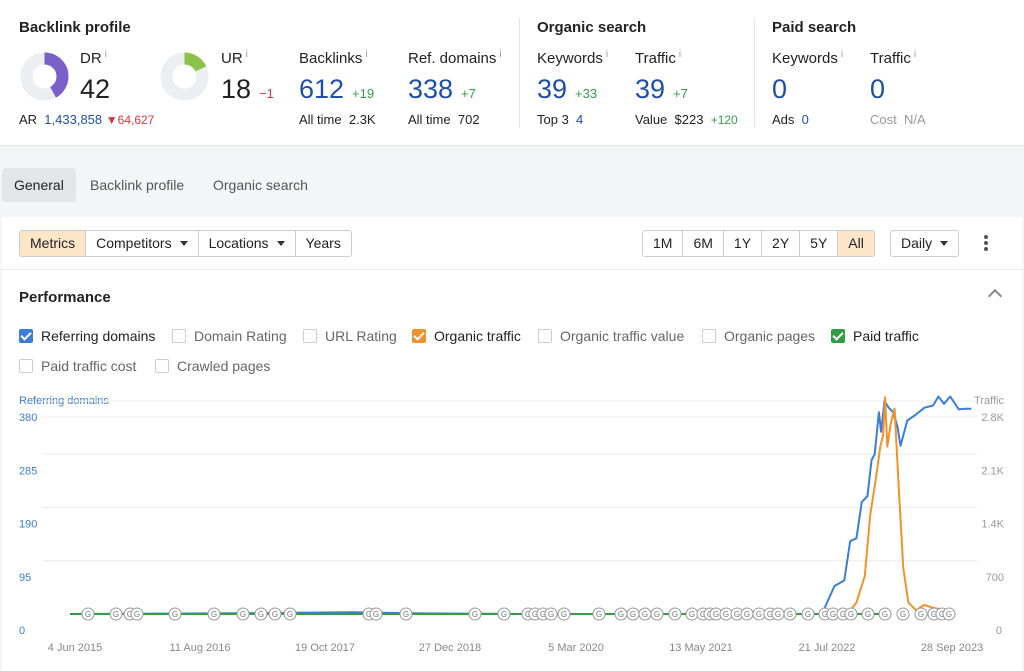  Describe the element at coordinates (87, 119) in the screenshot. I see `ar-row: AR 1,433,858 ▼64,627` at that location.